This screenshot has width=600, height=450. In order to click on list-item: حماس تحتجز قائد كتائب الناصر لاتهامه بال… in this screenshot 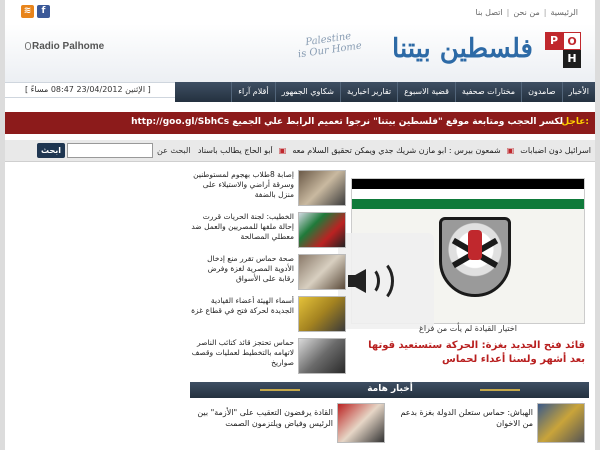, I will do `click(268, 358)`.